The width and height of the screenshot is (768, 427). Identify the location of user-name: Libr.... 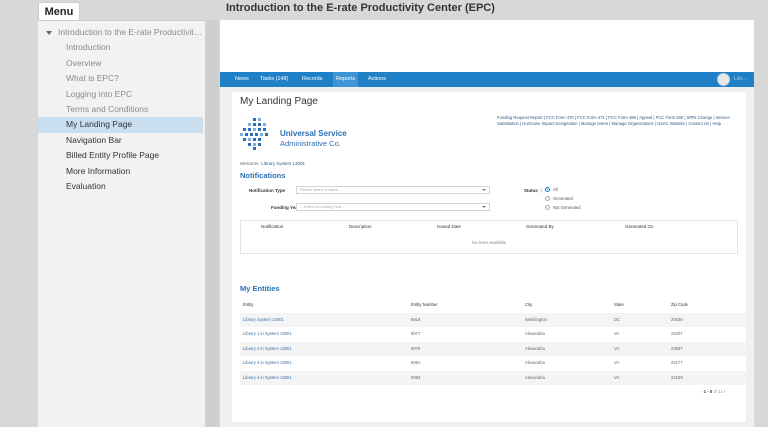
(740, 79).